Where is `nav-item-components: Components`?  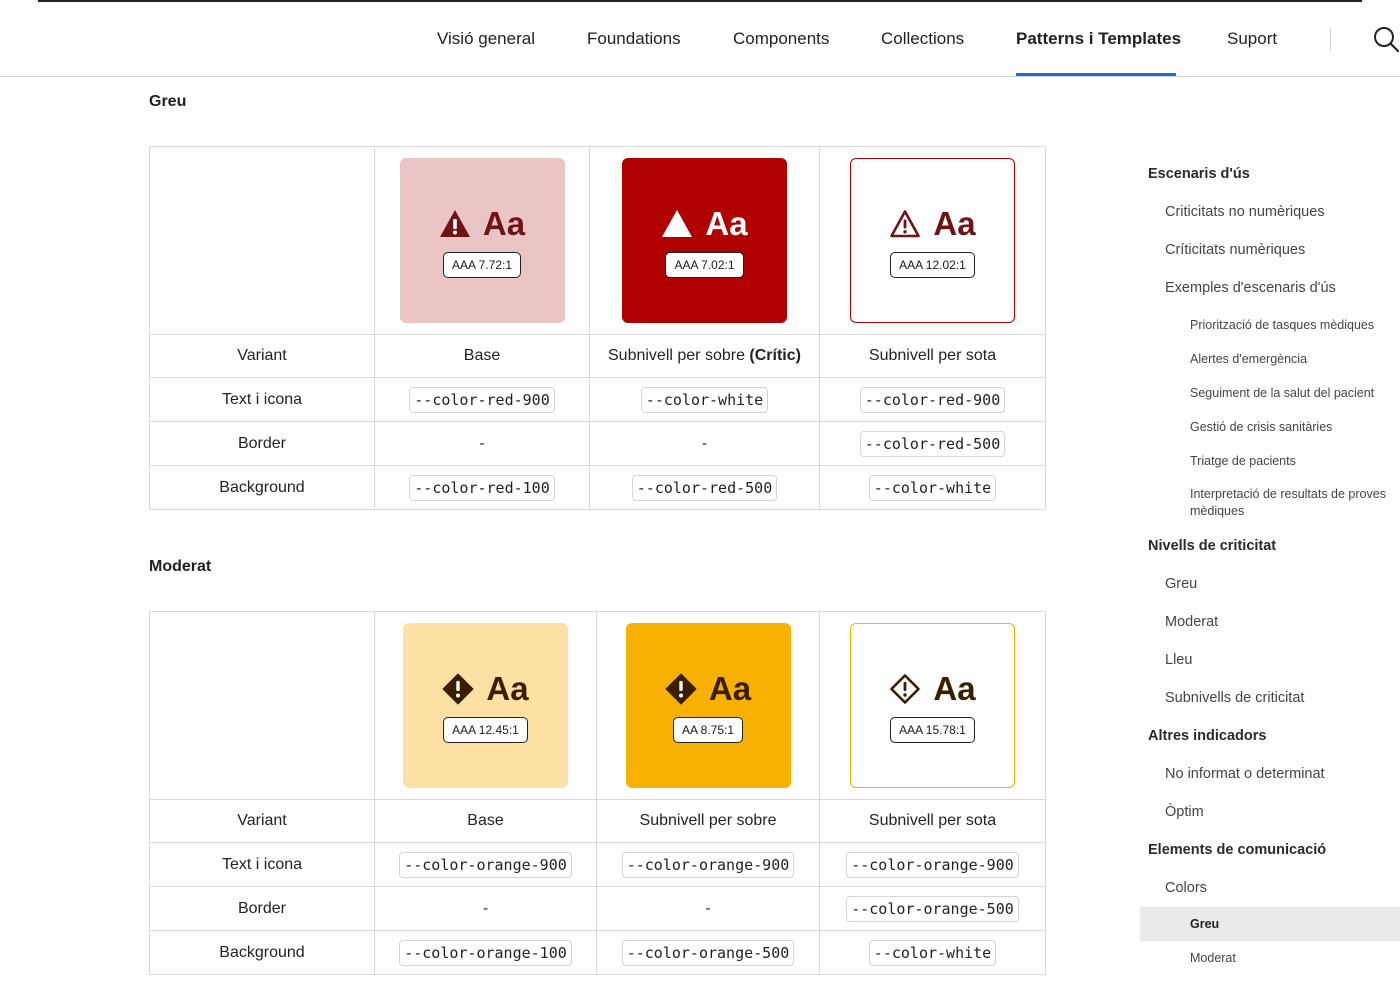 nav-item-components: Components is located at coordinates (781, 39).